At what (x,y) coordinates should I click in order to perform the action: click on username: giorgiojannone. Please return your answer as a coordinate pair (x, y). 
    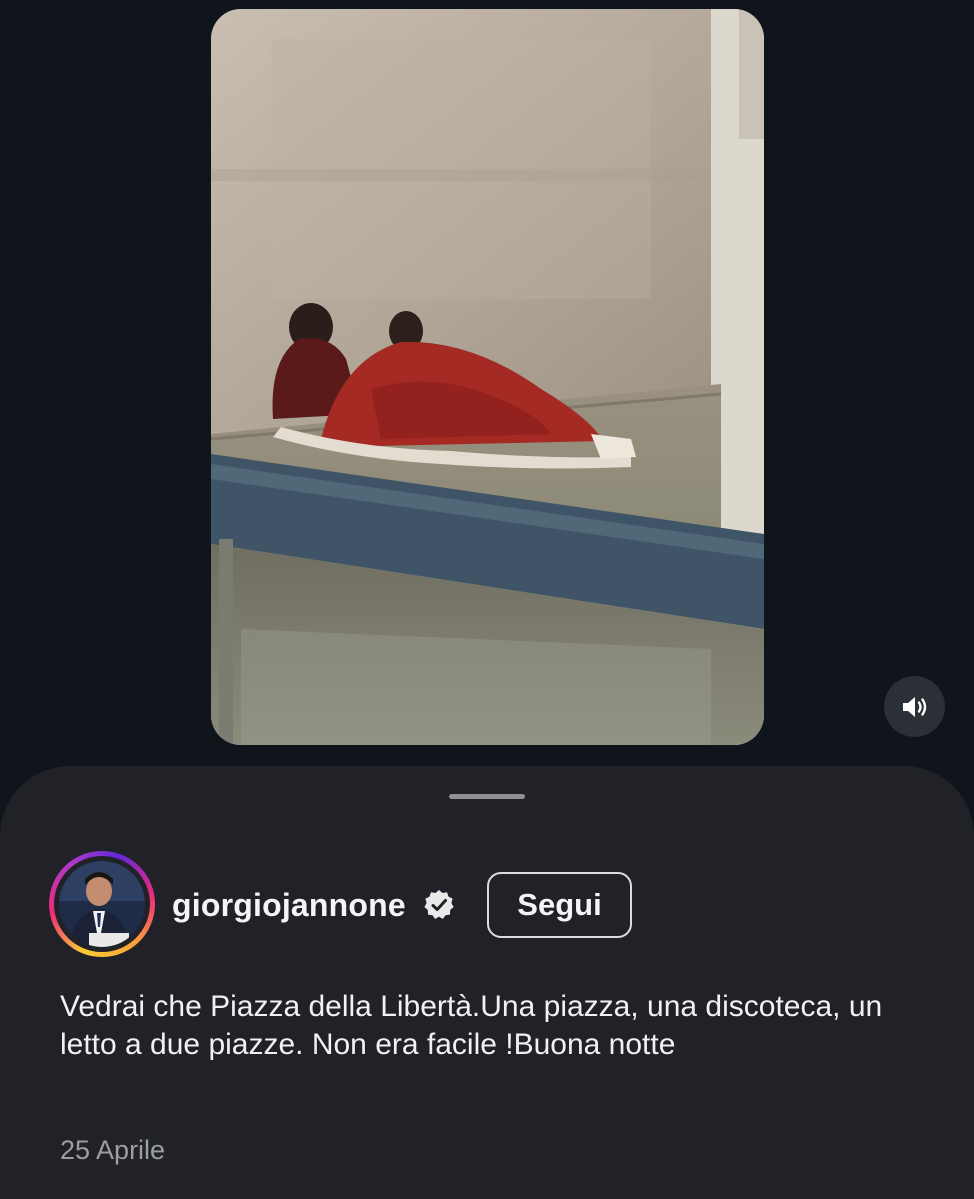
    Looking at the image, I should click on (289, 905).